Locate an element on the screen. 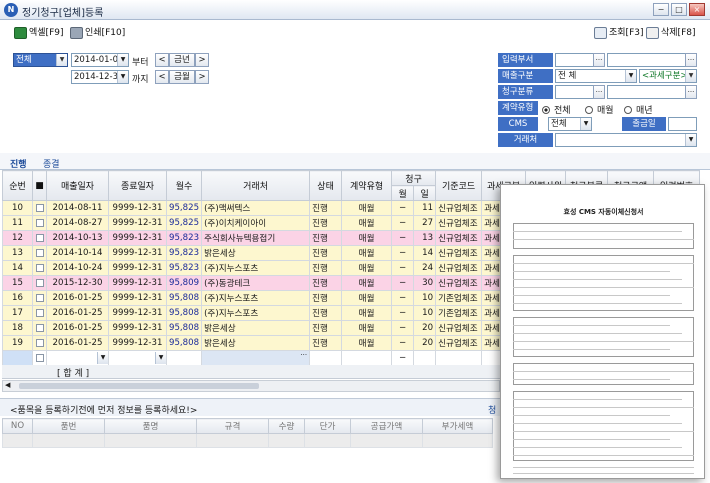 Image resolution: width=710 pixels, height=483 pixels. cell-no: 16 is located at coordinates (17, 298).